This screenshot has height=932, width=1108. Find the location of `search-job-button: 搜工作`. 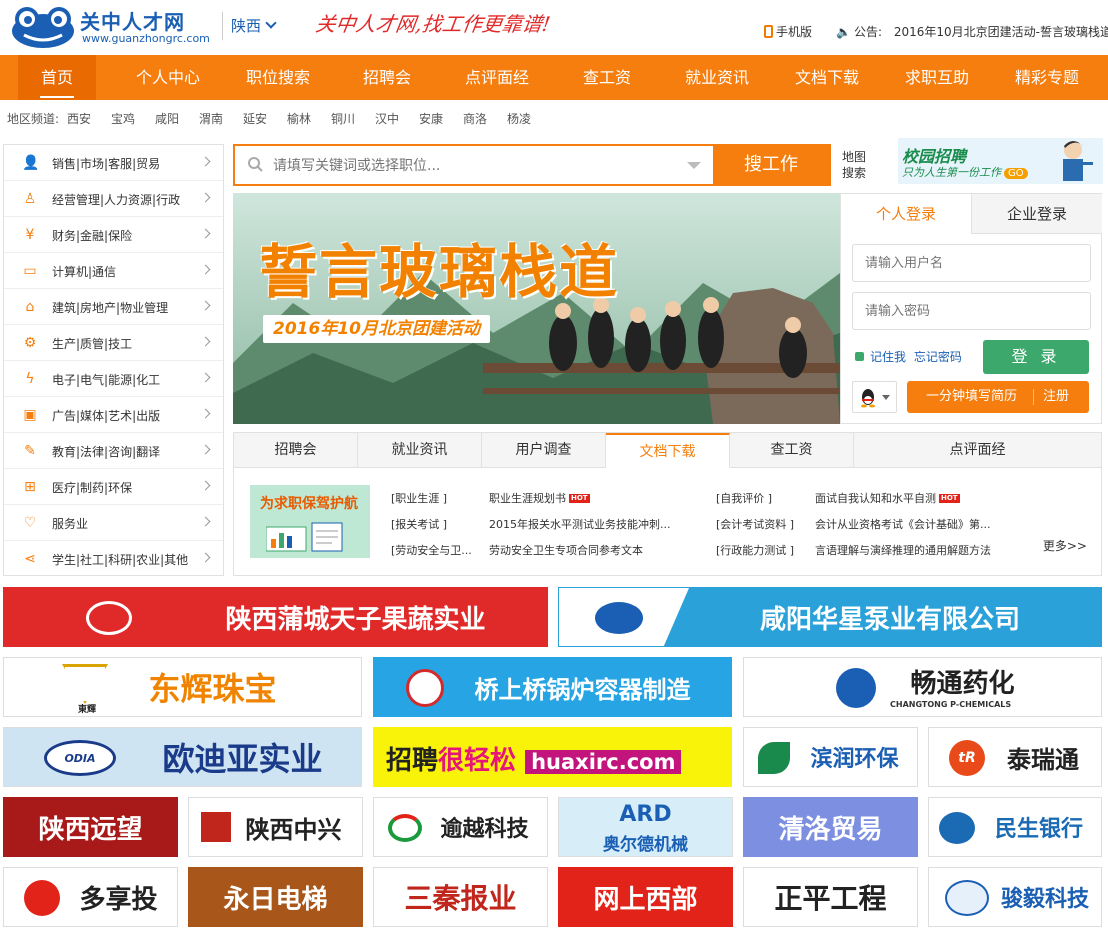

search-job-button: 搜工作 is located at coordinates (771, 165).